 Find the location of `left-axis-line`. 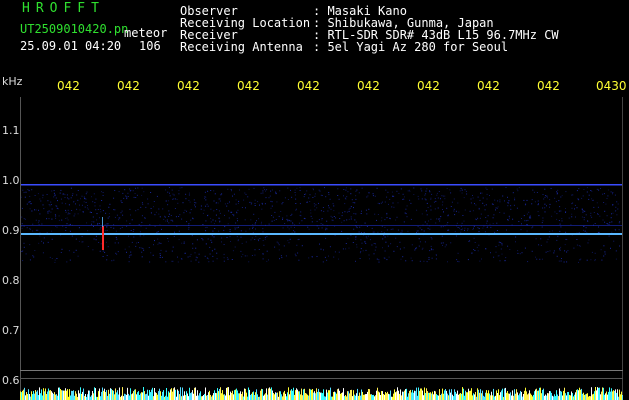

left-axis-line is located at coordinates (20, 247).